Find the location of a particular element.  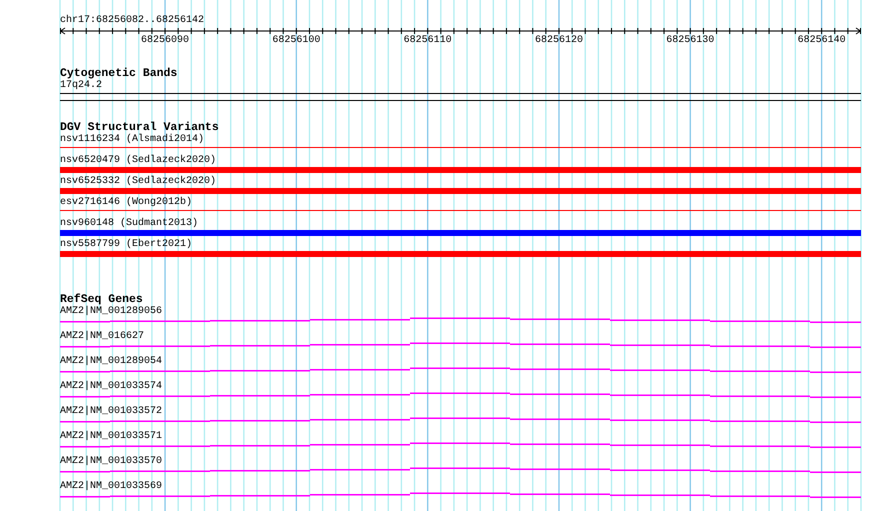

feature-label: AMZ2|NM_016627 is located at coordinates (102, 336).